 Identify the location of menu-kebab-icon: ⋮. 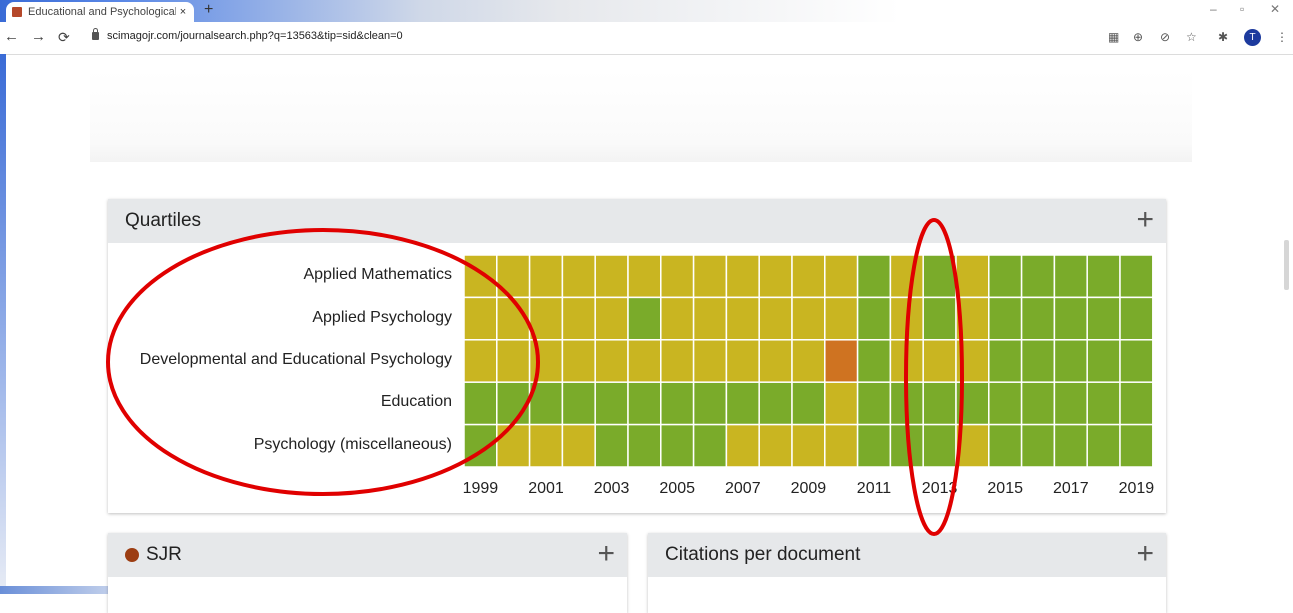
(1282, 37).